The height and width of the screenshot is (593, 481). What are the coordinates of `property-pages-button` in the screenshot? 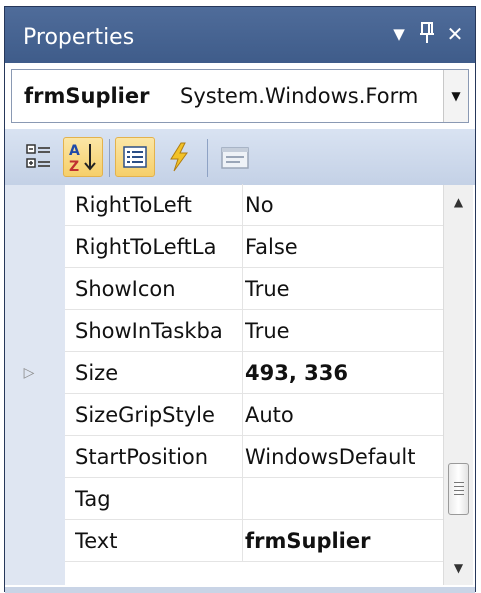 It's located at (235, 157).